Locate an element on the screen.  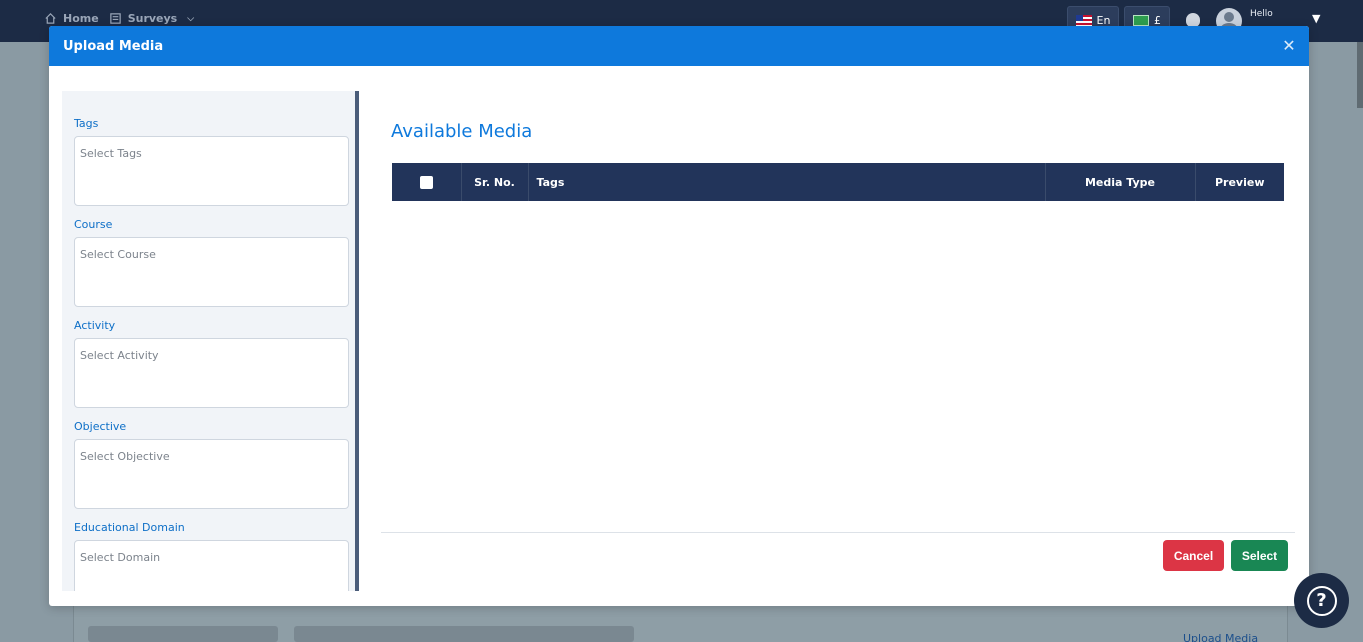
domain-select: Select Domain is located at coordinates (211, 565).